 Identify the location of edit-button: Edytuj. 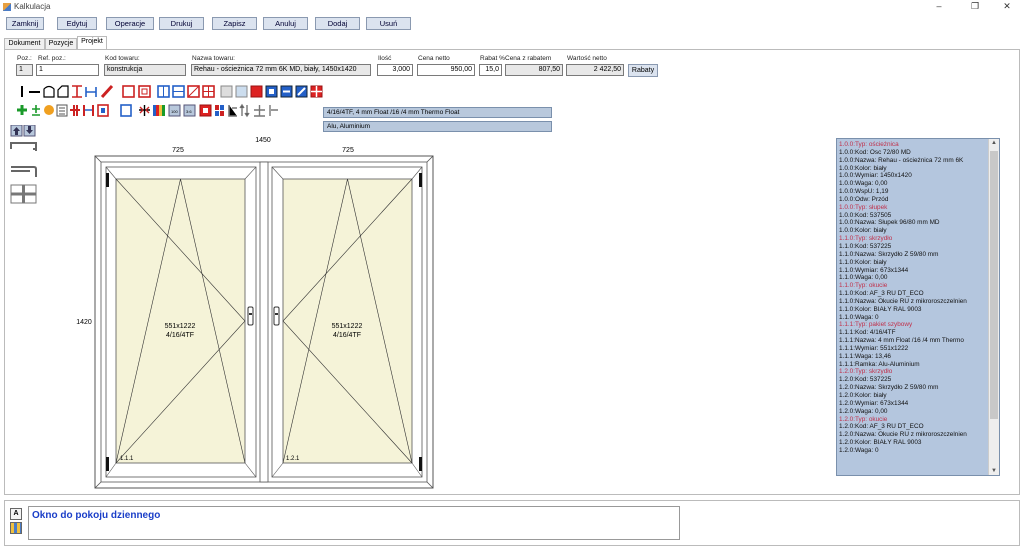
(77, 23).